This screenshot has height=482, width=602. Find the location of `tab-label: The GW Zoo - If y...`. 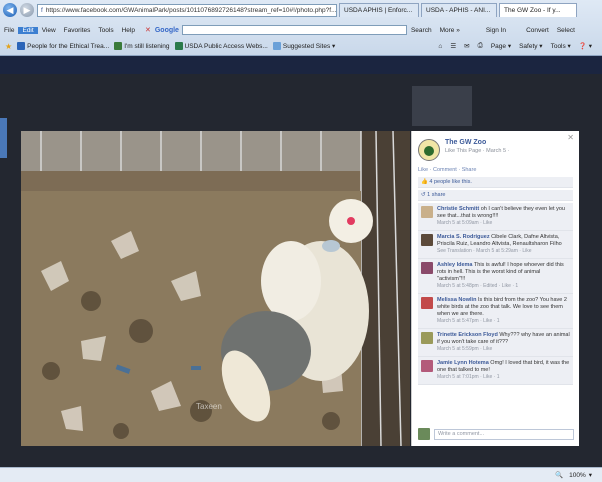

tab-label: The GW Zoo - If y... is located at coordinates (532, 10).